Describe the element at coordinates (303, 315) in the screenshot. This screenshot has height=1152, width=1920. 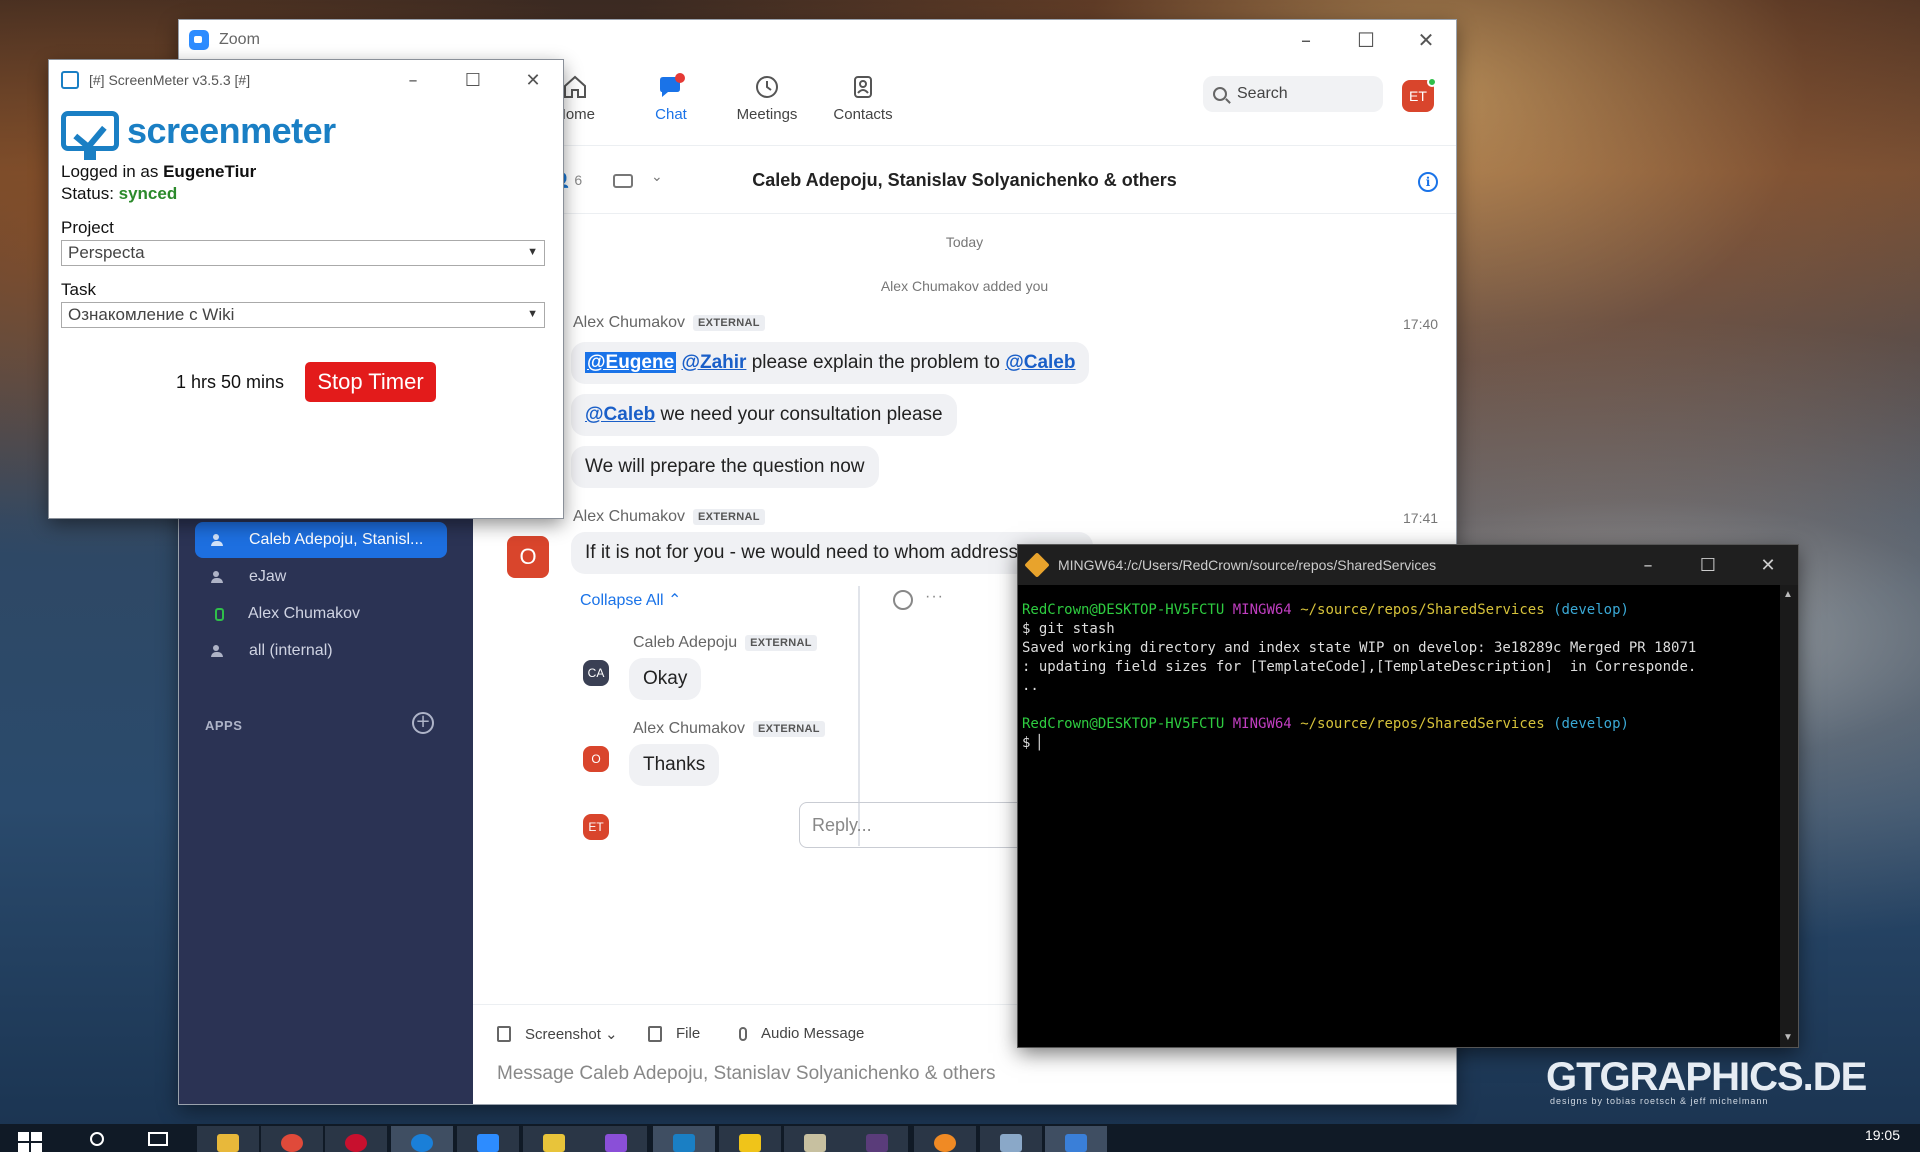
I see `task-select: Ознакомление с Wiki ▼` at that location.